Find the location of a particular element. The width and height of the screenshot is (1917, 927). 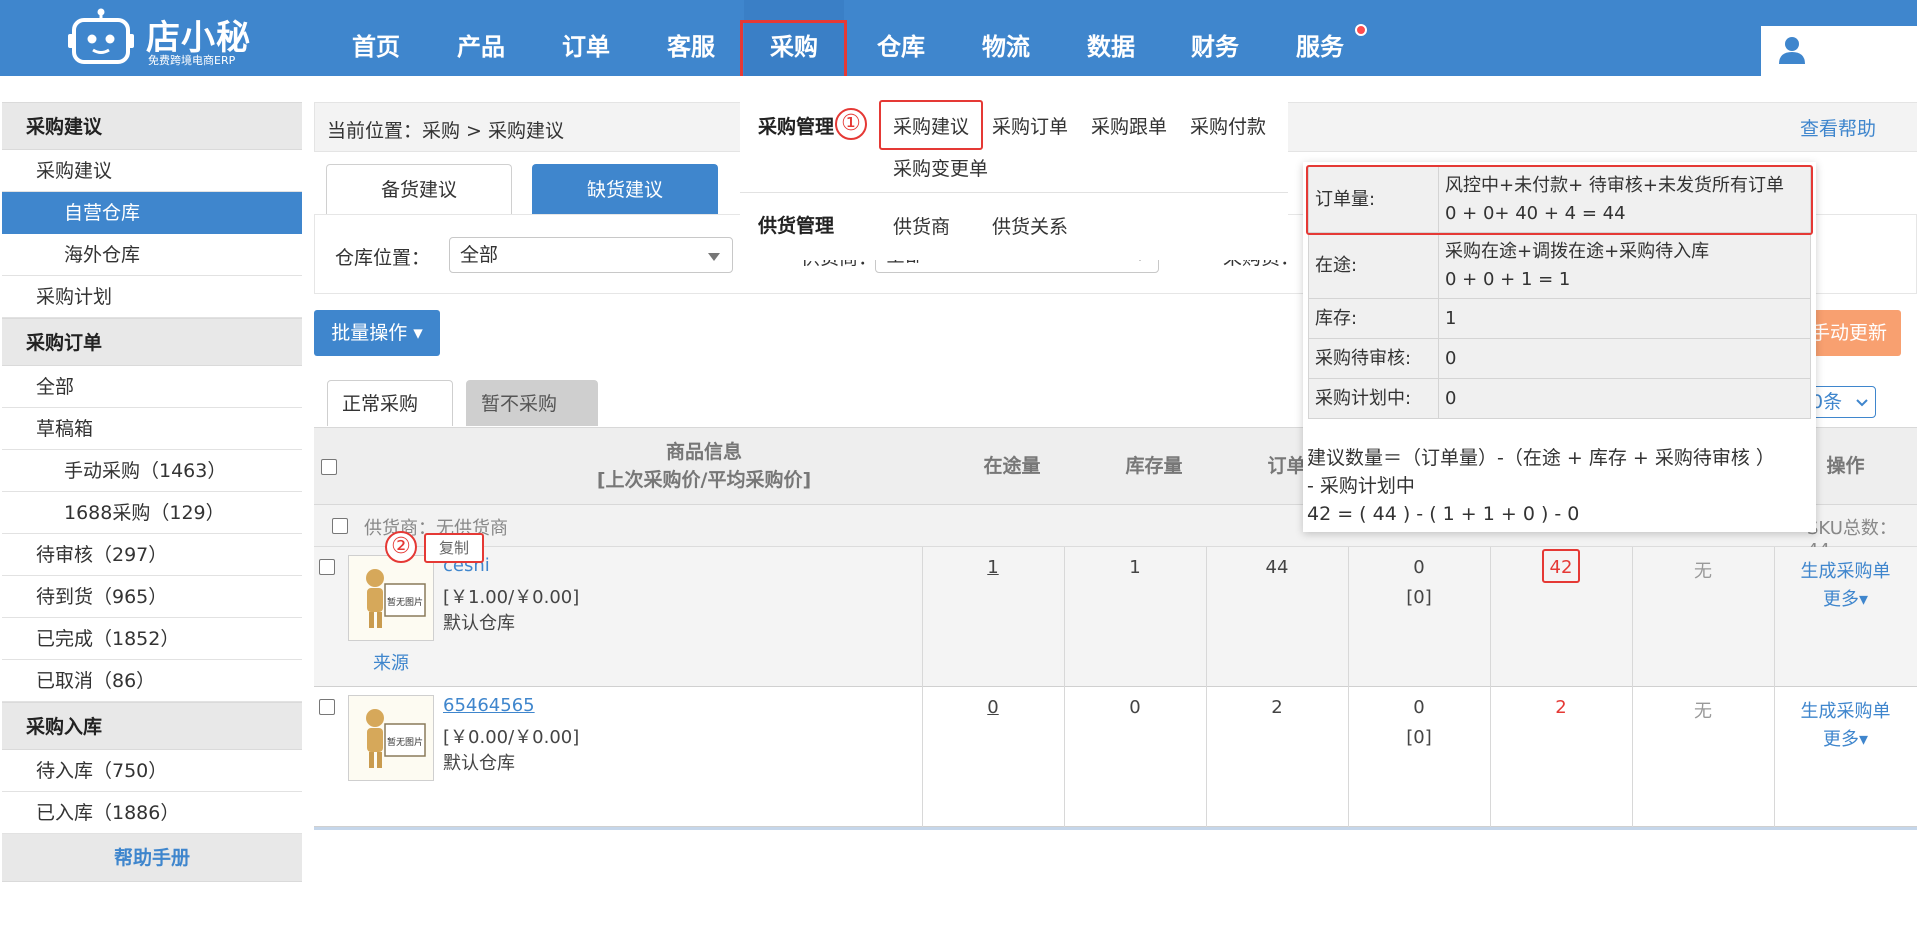

supplier-group-checkbox is located at coordinates (340, 526).